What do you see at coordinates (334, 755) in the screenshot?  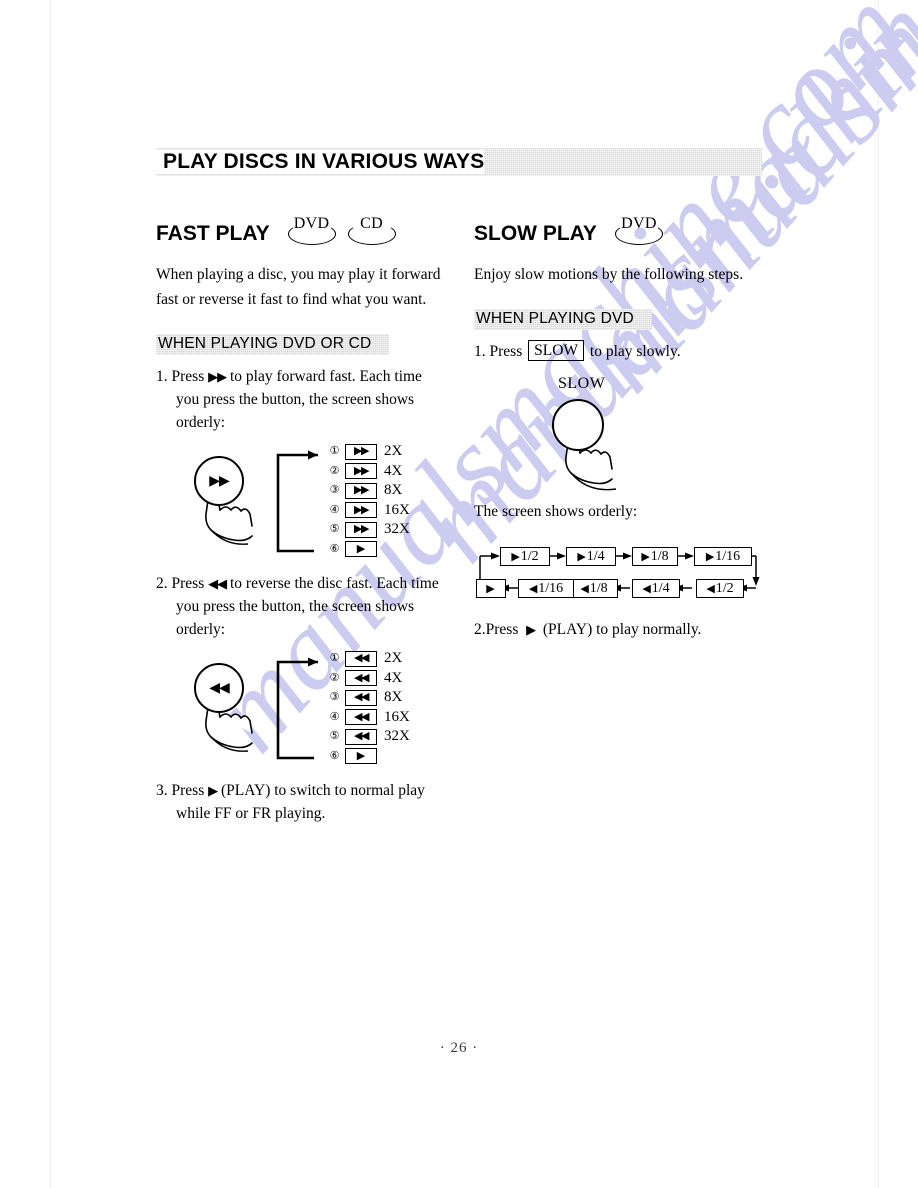 I see `step-number: ⑥` at bounding box center [334, 755].